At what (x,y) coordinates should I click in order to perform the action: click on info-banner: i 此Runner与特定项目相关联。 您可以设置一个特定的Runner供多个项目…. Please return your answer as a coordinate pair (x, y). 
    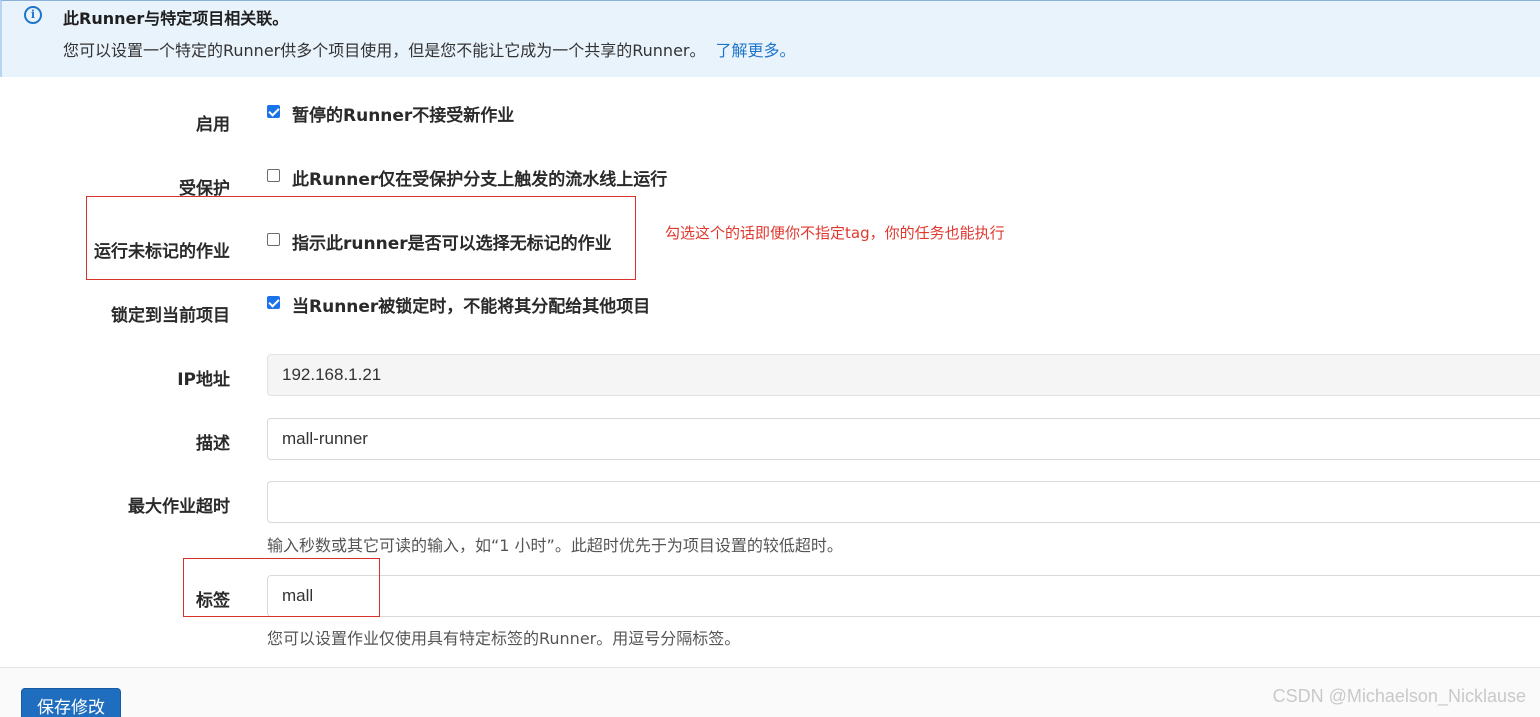
    Looking at the image, I should click on (770, 38).